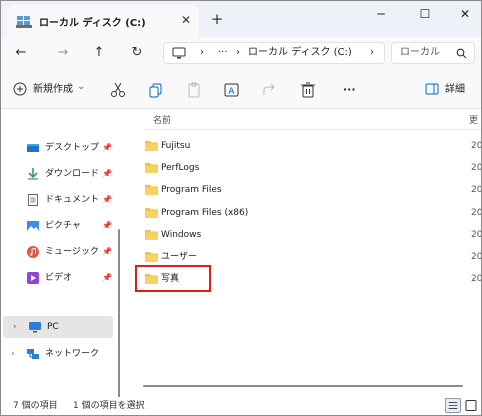  Describe the element at coordinates (463, 15) in the screenshot. I see `close-window-button: ✕` at that location.